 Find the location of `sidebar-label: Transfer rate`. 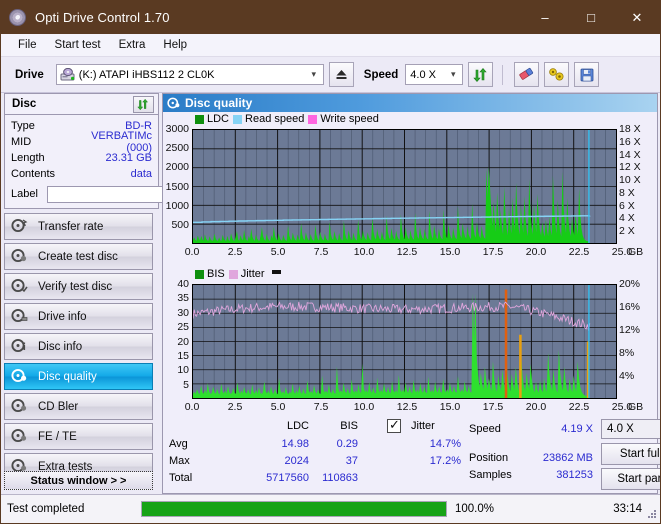

sidebar-label: Transfer rate is located at coordinates (71, 226).